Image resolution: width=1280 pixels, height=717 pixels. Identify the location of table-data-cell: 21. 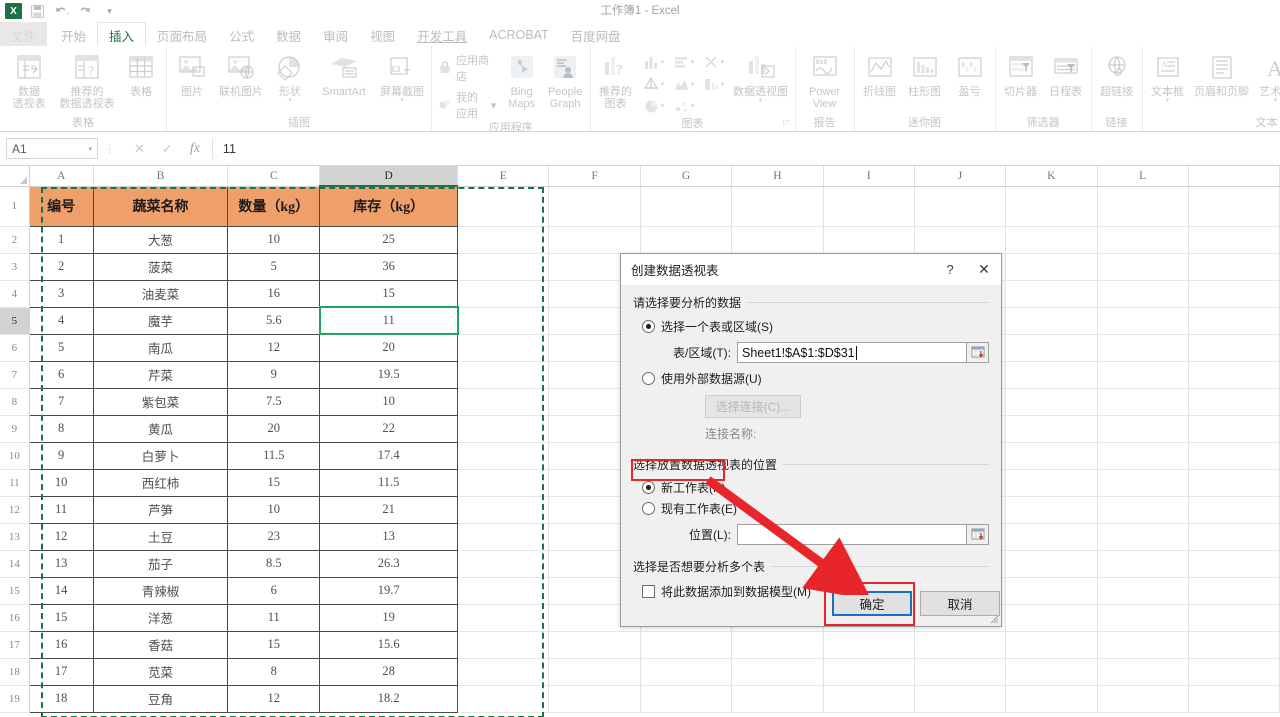
(389, 509).